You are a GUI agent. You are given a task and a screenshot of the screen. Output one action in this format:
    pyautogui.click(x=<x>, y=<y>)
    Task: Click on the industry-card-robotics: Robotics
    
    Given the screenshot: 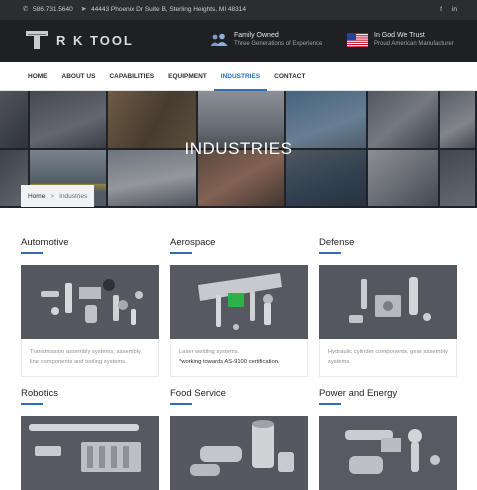 What is the action you would take?
    pyautogui.click(x=90, y=439)
    